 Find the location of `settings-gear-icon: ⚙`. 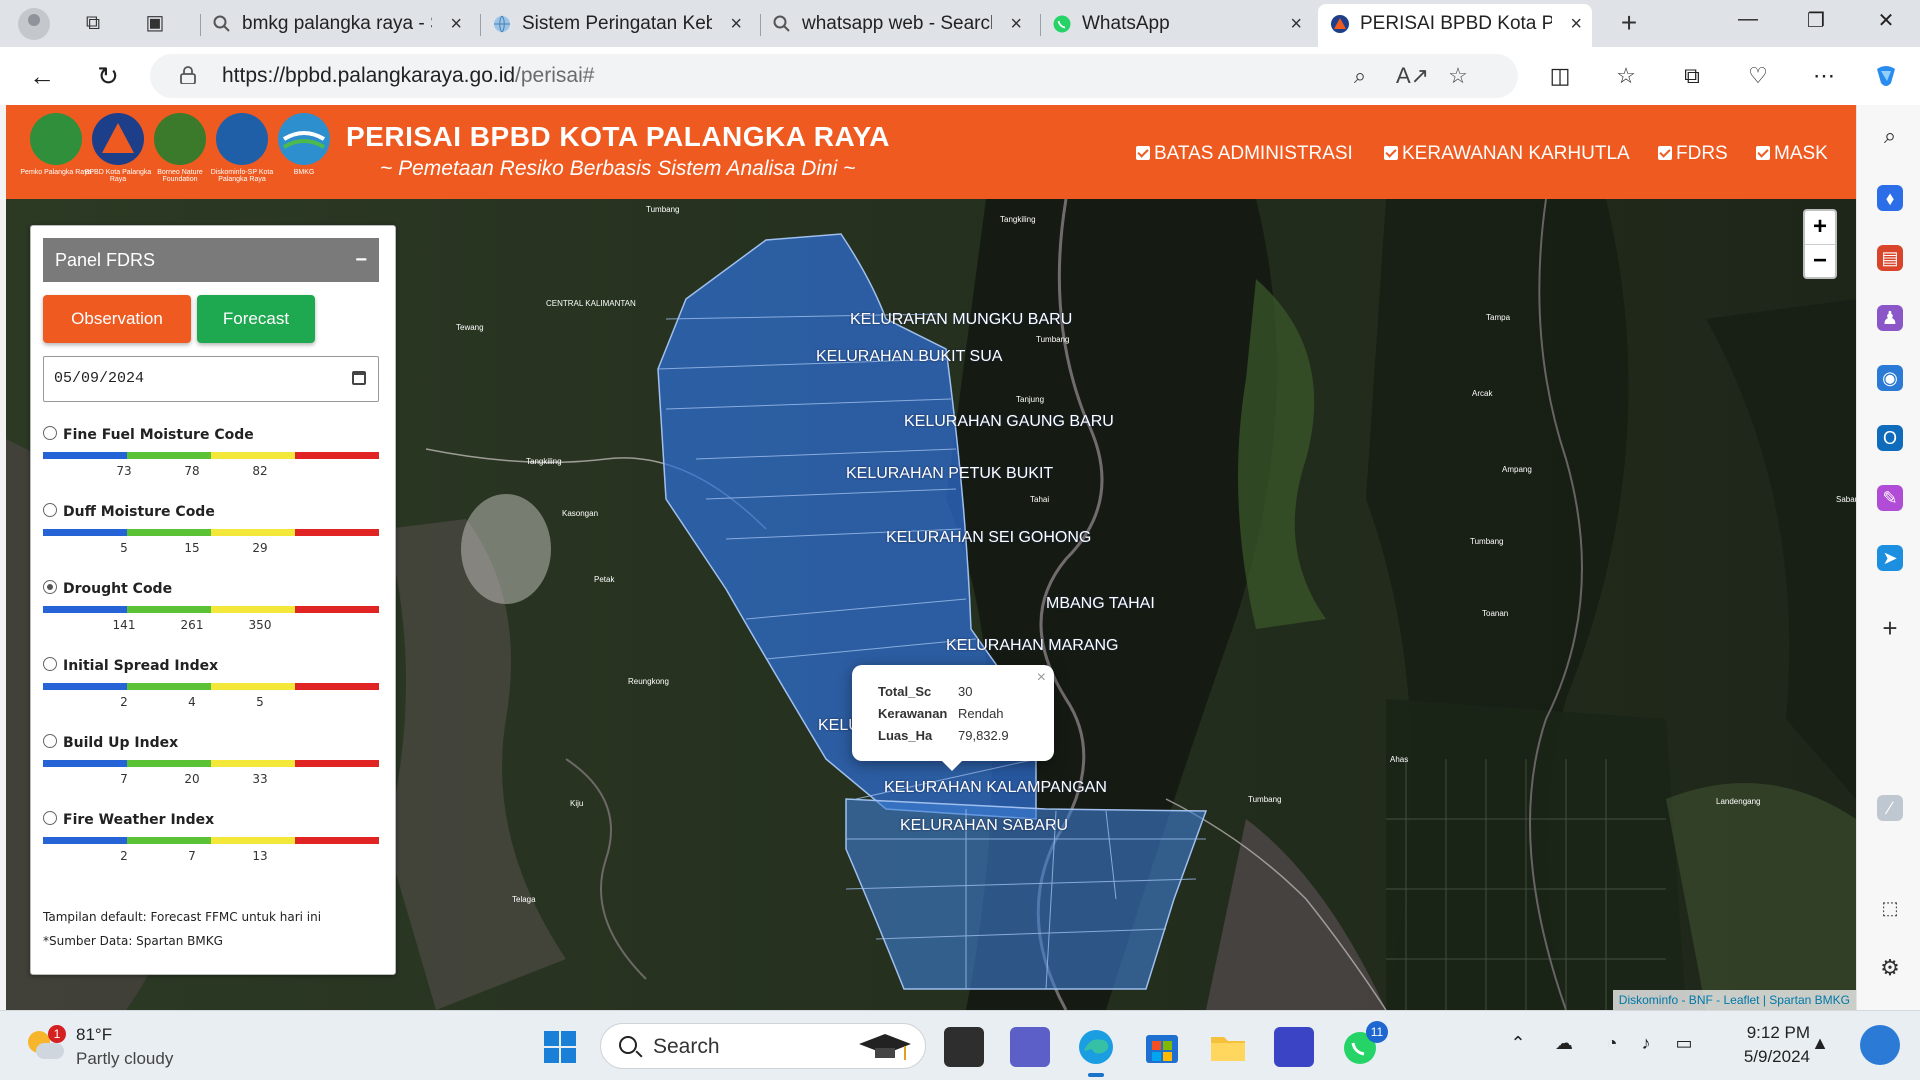

settings-gear-icon: ⚙ is located at coordinates (1890, 968).